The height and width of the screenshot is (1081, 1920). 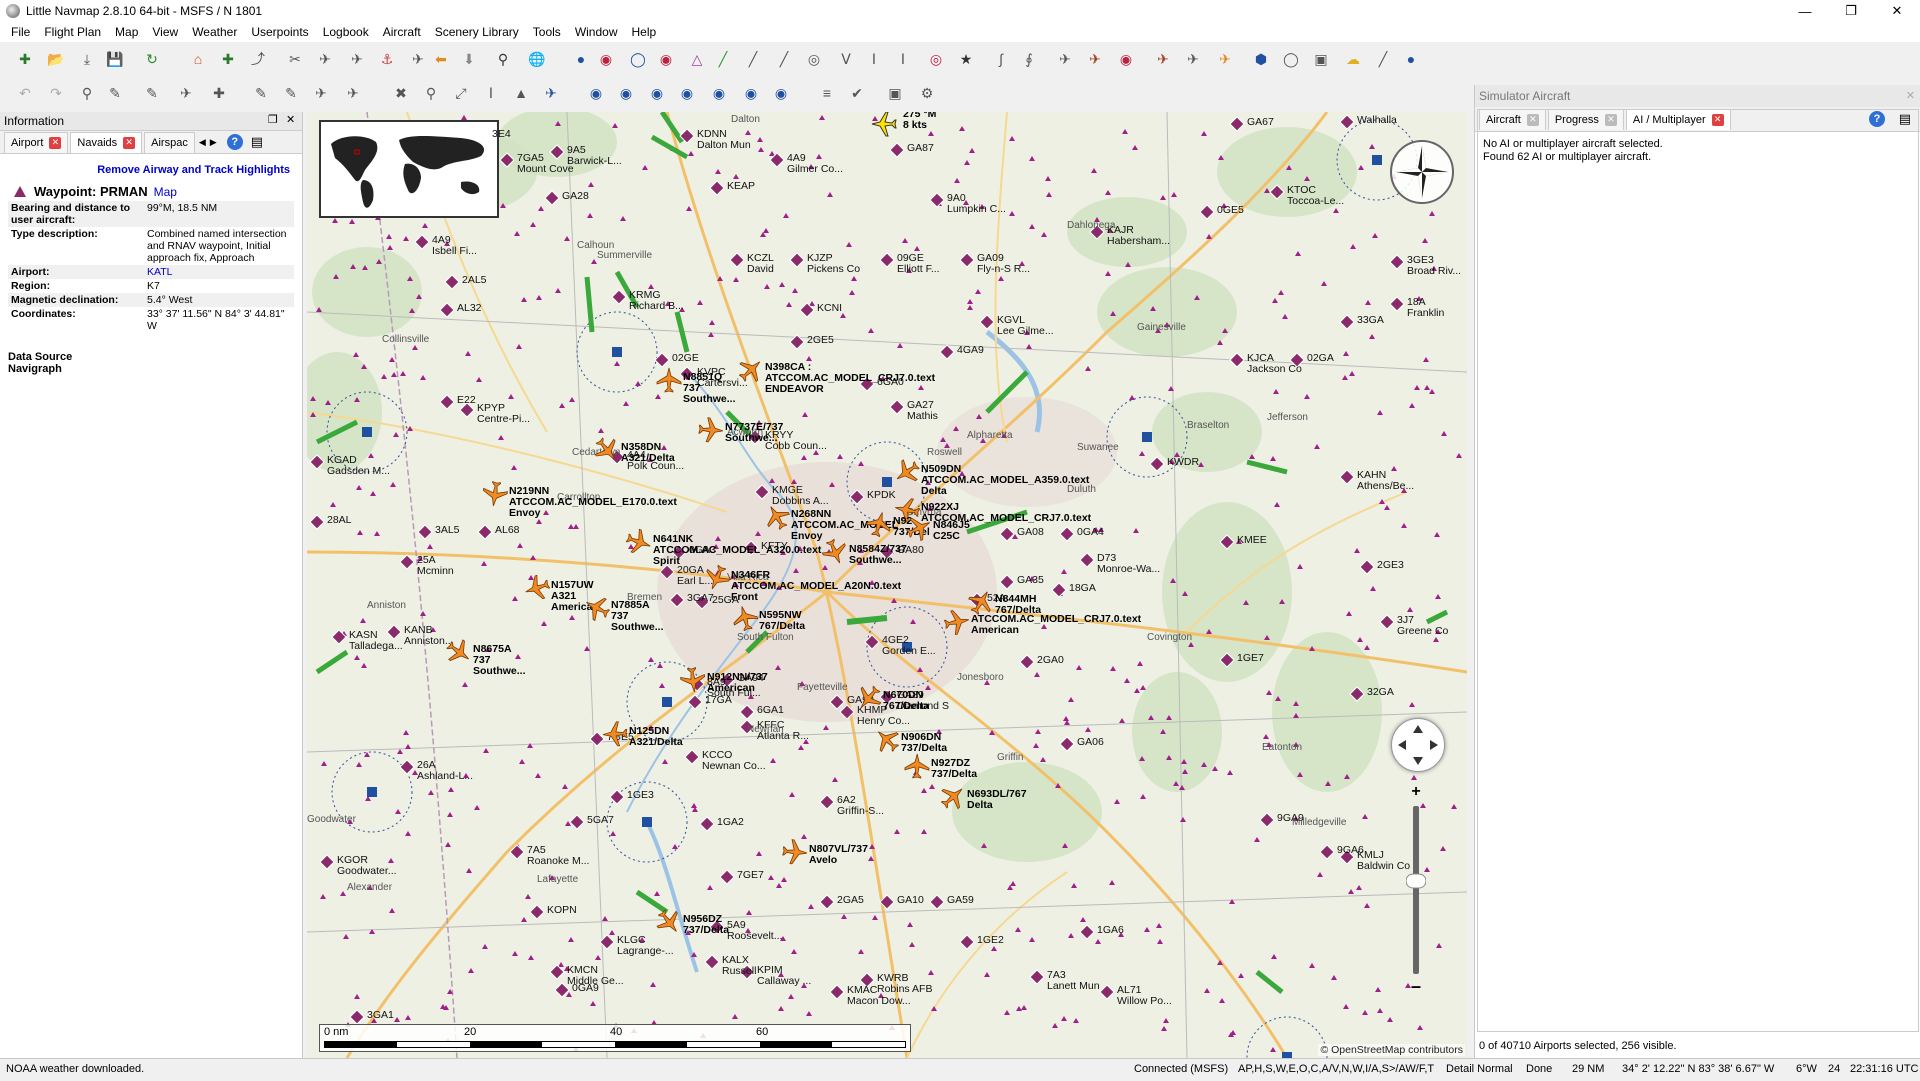 I want to click on toolbar-button-40-icon: ⬢, so click(x=1261, y=59).